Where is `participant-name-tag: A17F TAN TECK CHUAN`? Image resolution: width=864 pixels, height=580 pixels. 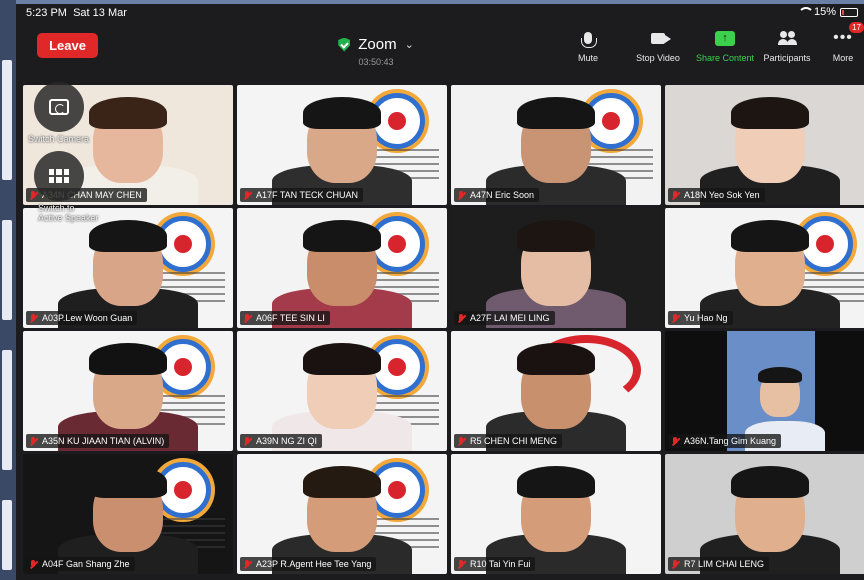 participant-name-tag: A17F TAN TECK CHUAN is located at coordinates (302, 195).